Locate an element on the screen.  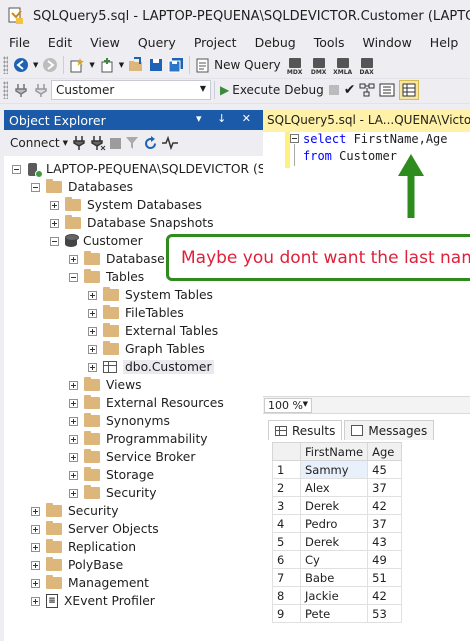
cell-age: 37 is located at coordinates (385, 523).